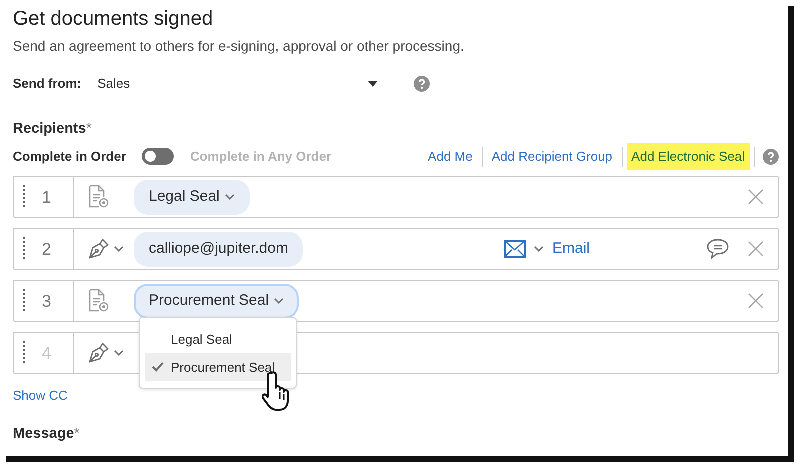  I want to click on toolbar-link: Add Recipient Group, so click(552, 156).